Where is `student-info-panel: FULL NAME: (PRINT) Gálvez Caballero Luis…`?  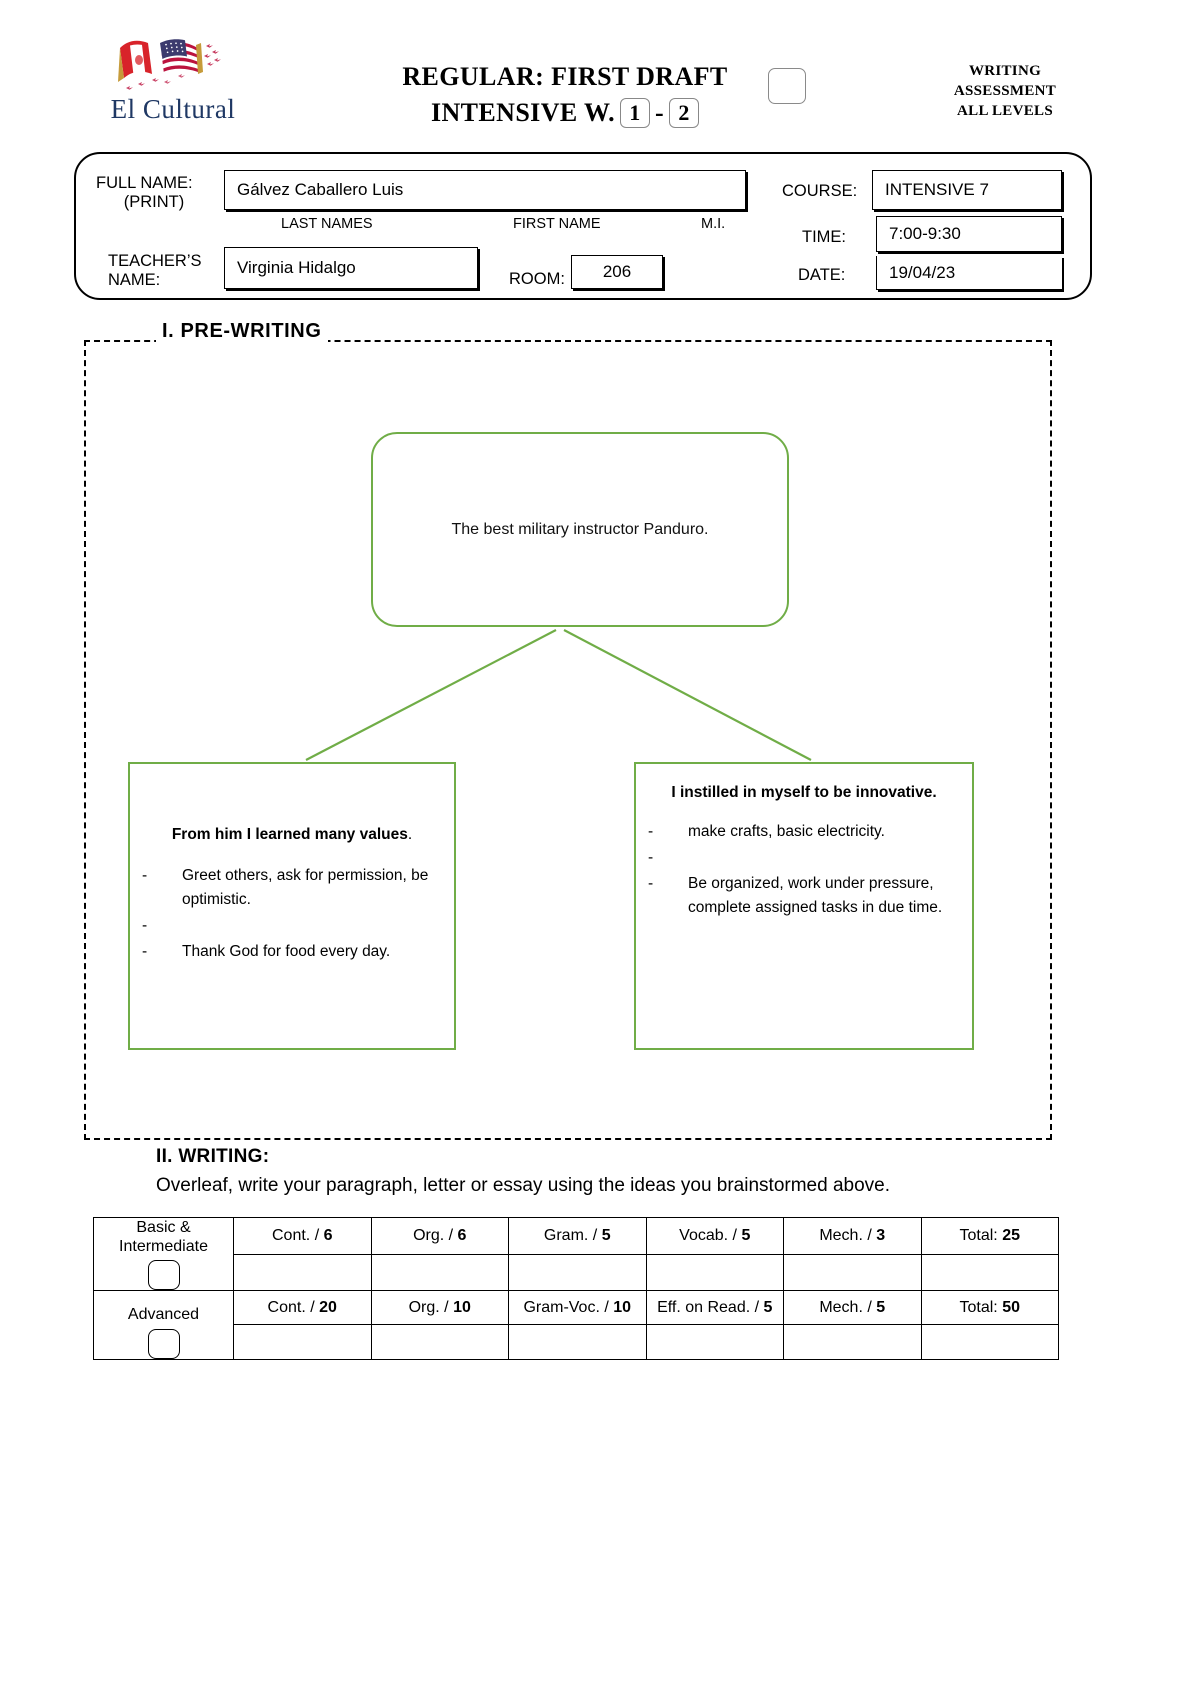
student-info-panel: FULL NAME: (PRINT) Gálvez Caballero Luis… is located at coordinates (583, 226).